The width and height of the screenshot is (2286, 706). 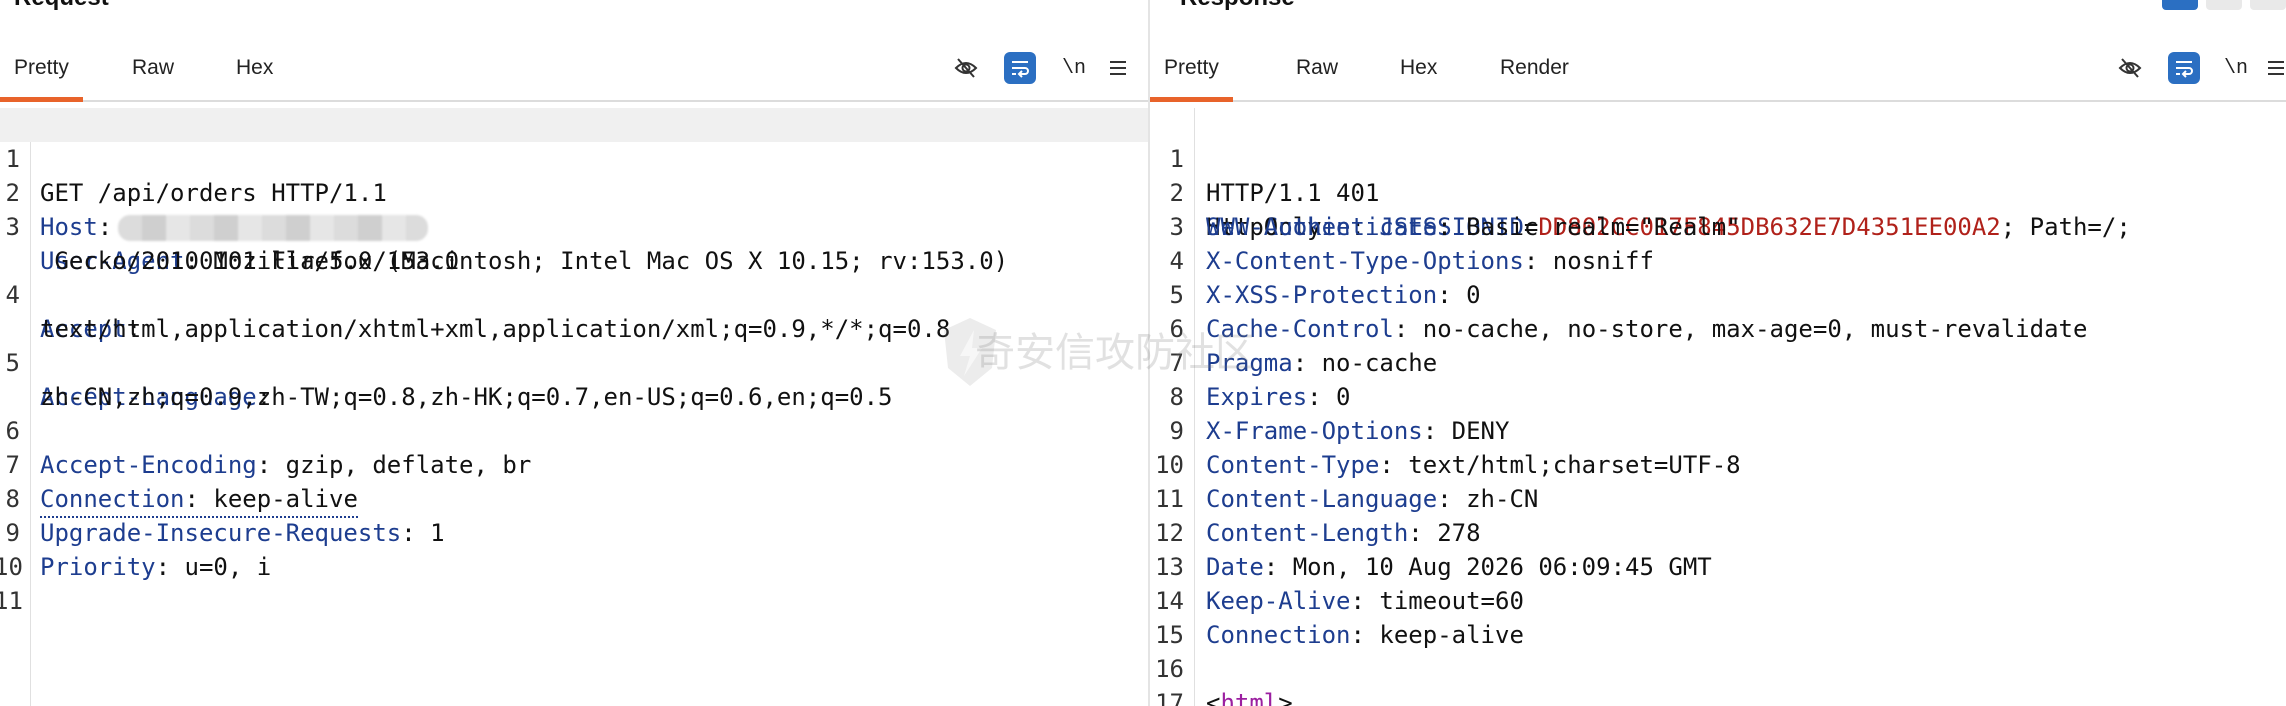 What do you see at coordinates (1169, 601) in the screenshot?
I see `line-number: 14` at bounding box center [1169, 601].